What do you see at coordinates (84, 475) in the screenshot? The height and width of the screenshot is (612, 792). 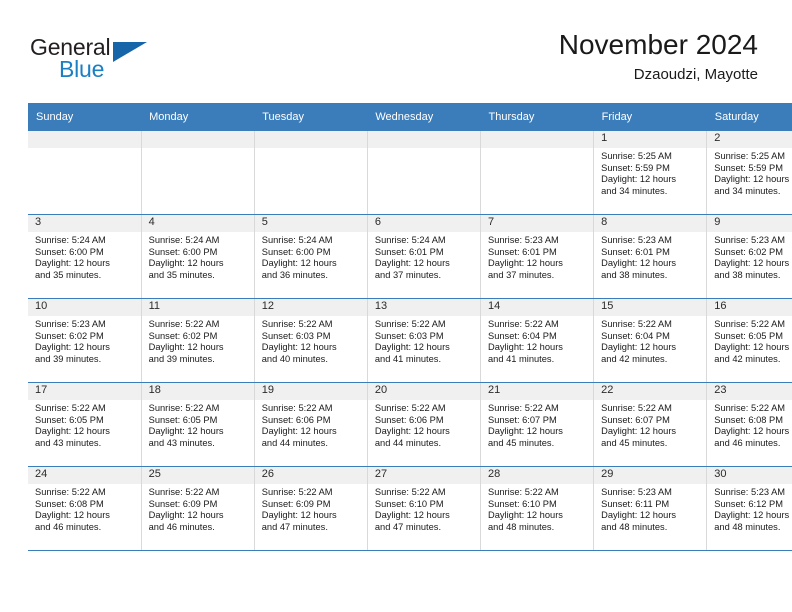 I see `day-number: 24` at bounding box center [84, 475].